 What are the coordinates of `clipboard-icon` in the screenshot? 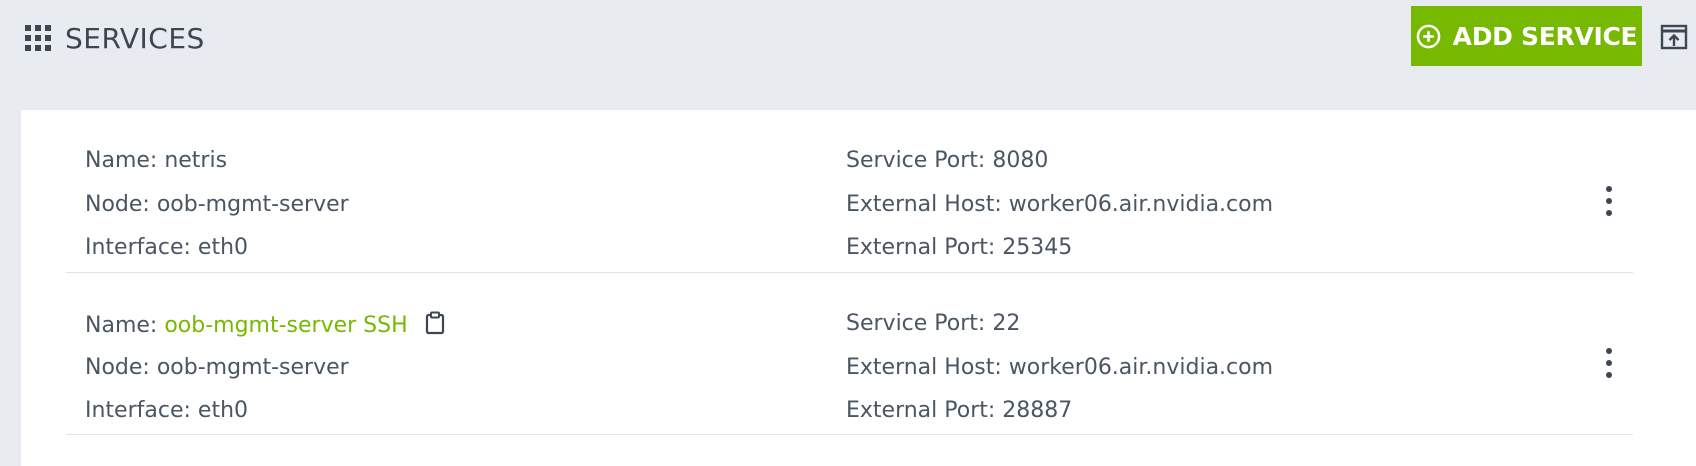 It's located at (435, 323).